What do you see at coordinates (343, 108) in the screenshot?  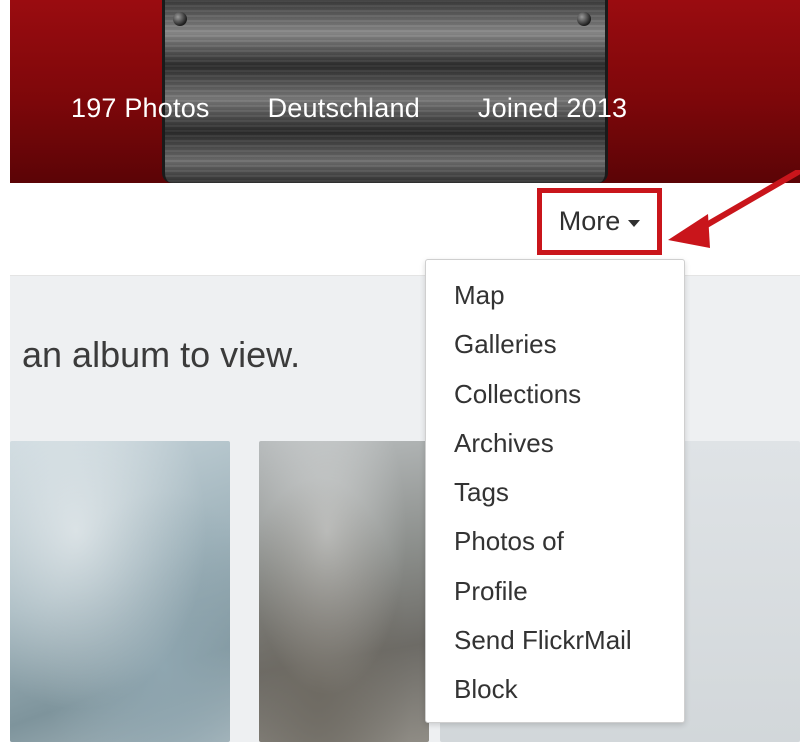 I see `location: Deutschland` at bounding box center [343, 108].